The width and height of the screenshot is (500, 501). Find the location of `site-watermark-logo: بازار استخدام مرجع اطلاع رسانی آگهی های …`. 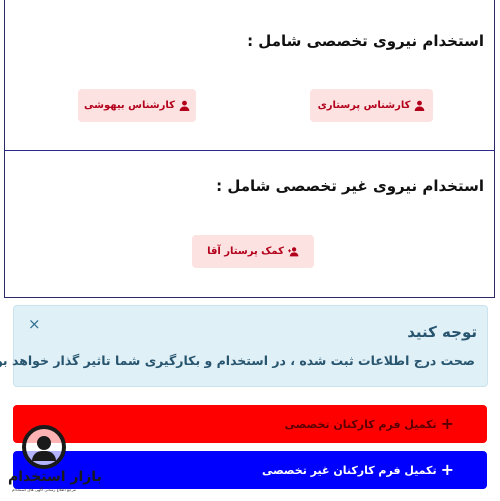

site-watermark-logo: بازار استخدام مرجع اطلاع رسانی آگهی های … is located at coordinates (52, 460).